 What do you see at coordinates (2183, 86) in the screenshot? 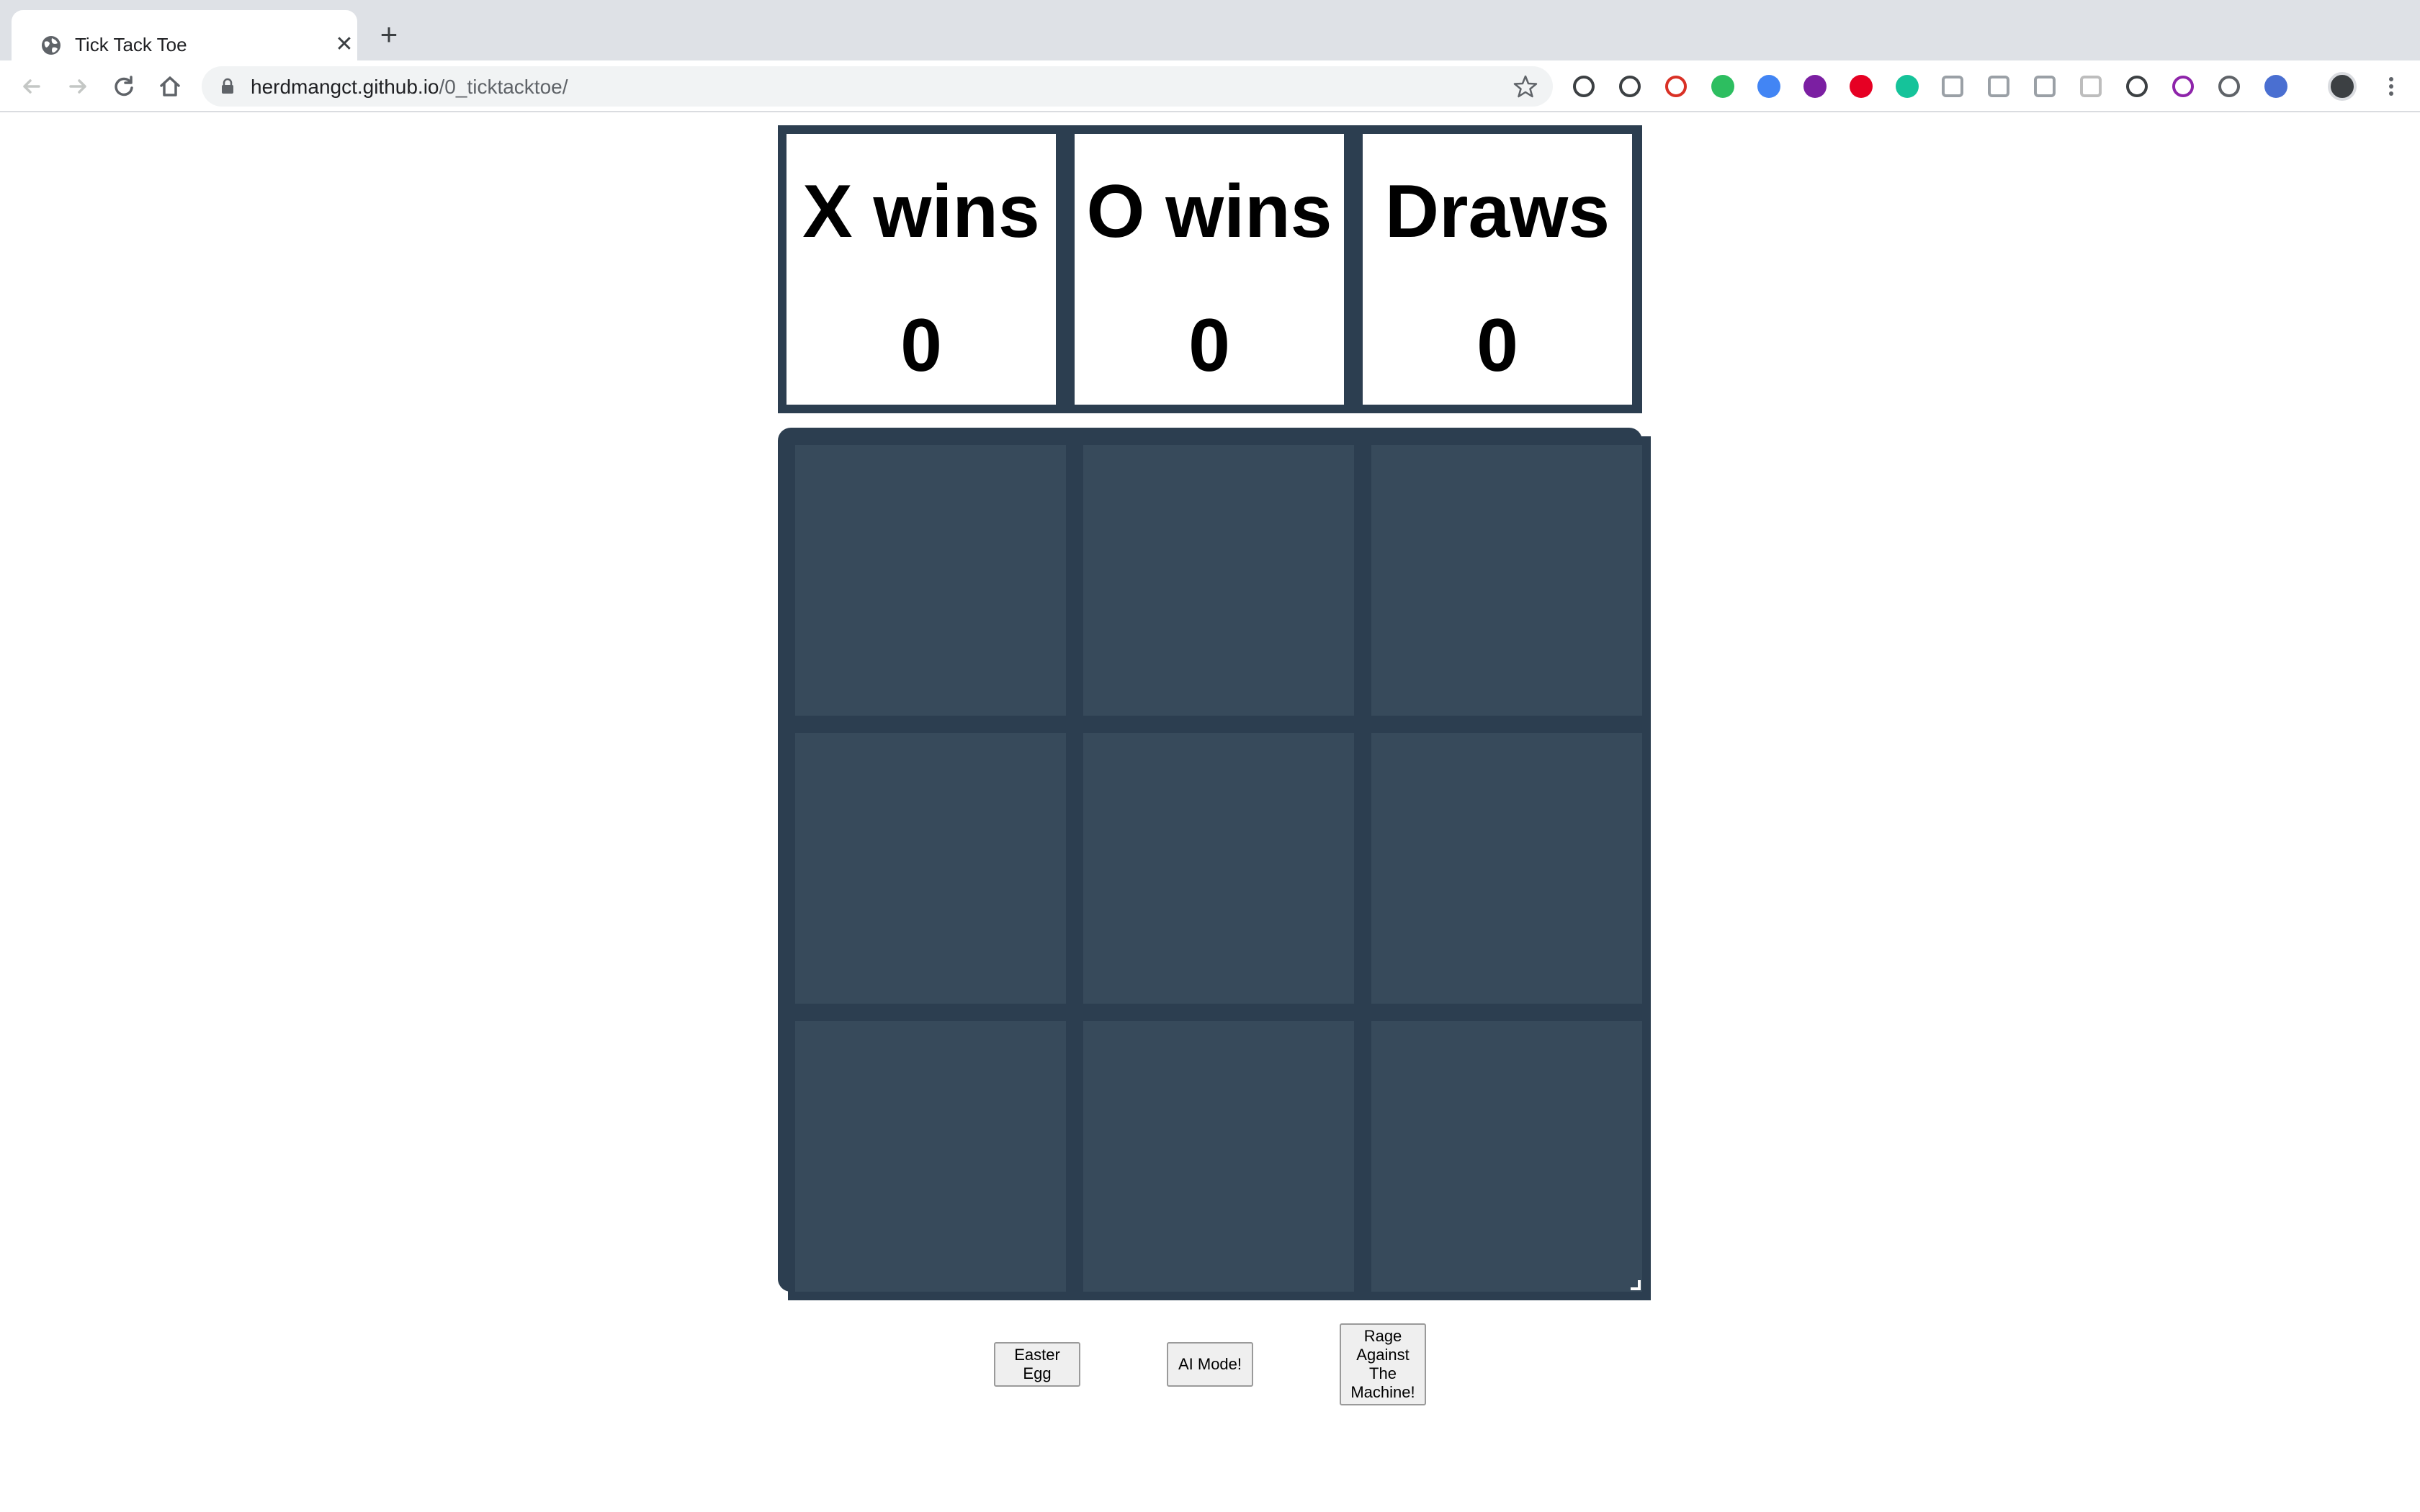
I see `chat-icon` at bounding box center [2183, 86].